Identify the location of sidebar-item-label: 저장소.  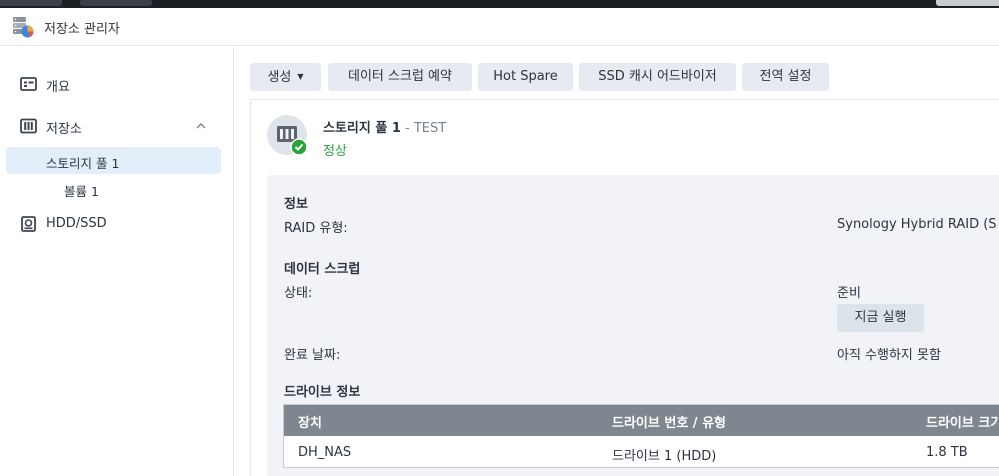
(64, 129).